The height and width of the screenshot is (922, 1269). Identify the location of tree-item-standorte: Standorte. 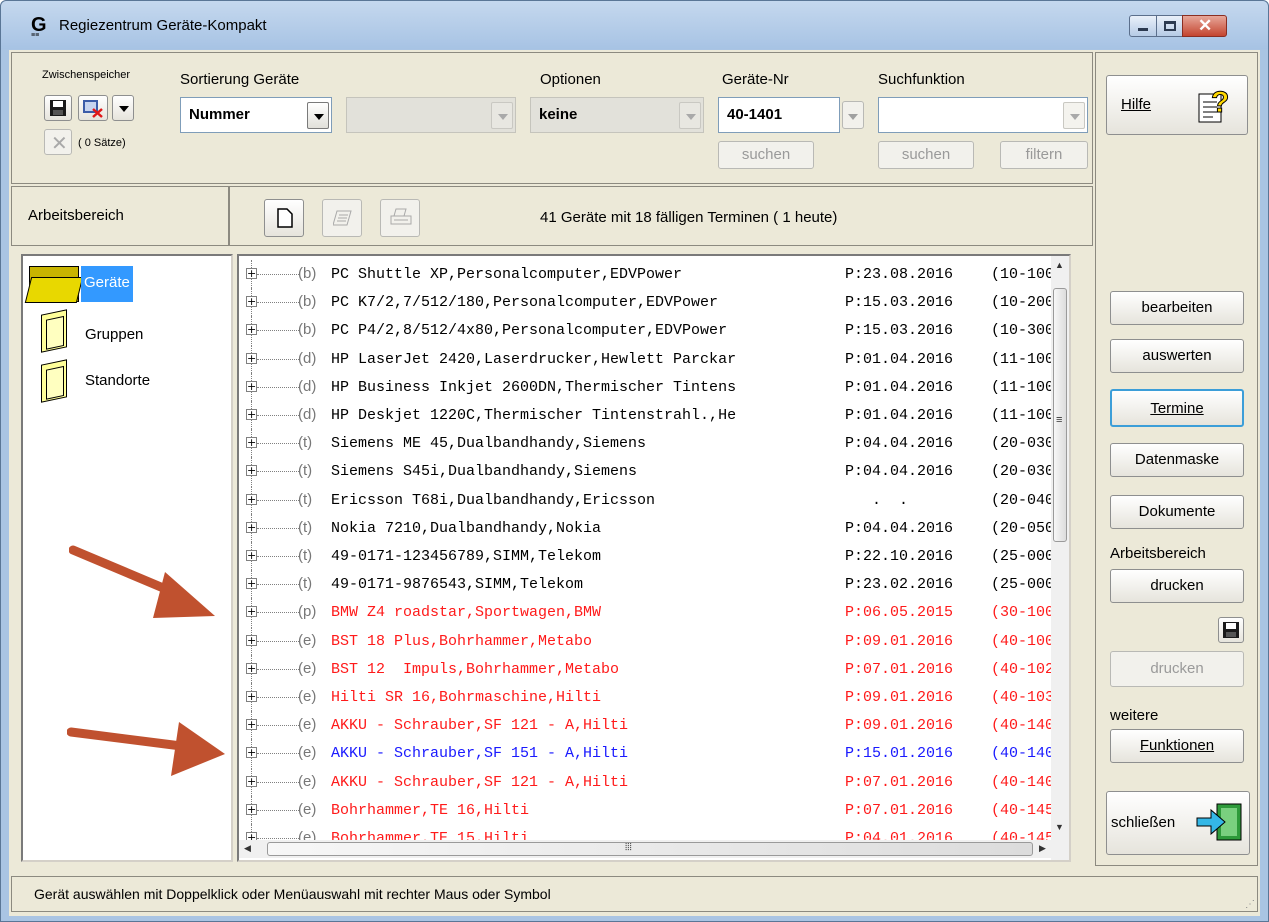
(104, 385).